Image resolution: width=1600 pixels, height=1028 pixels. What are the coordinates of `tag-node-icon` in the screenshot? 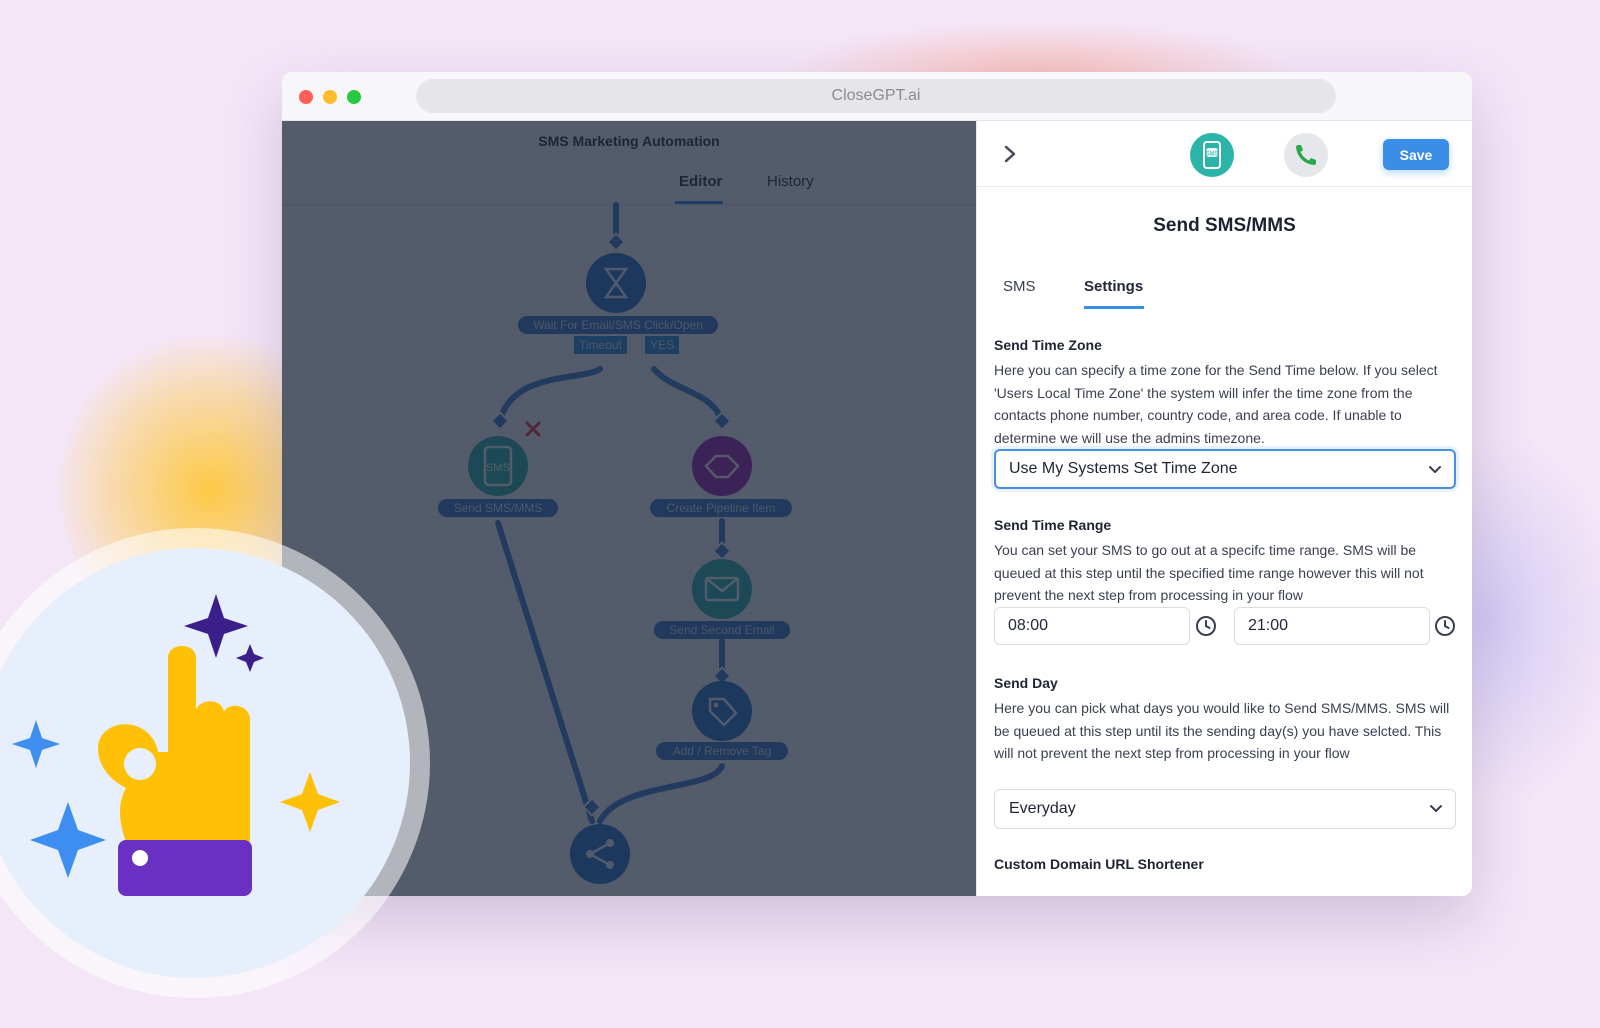 It's located at (722, 711).